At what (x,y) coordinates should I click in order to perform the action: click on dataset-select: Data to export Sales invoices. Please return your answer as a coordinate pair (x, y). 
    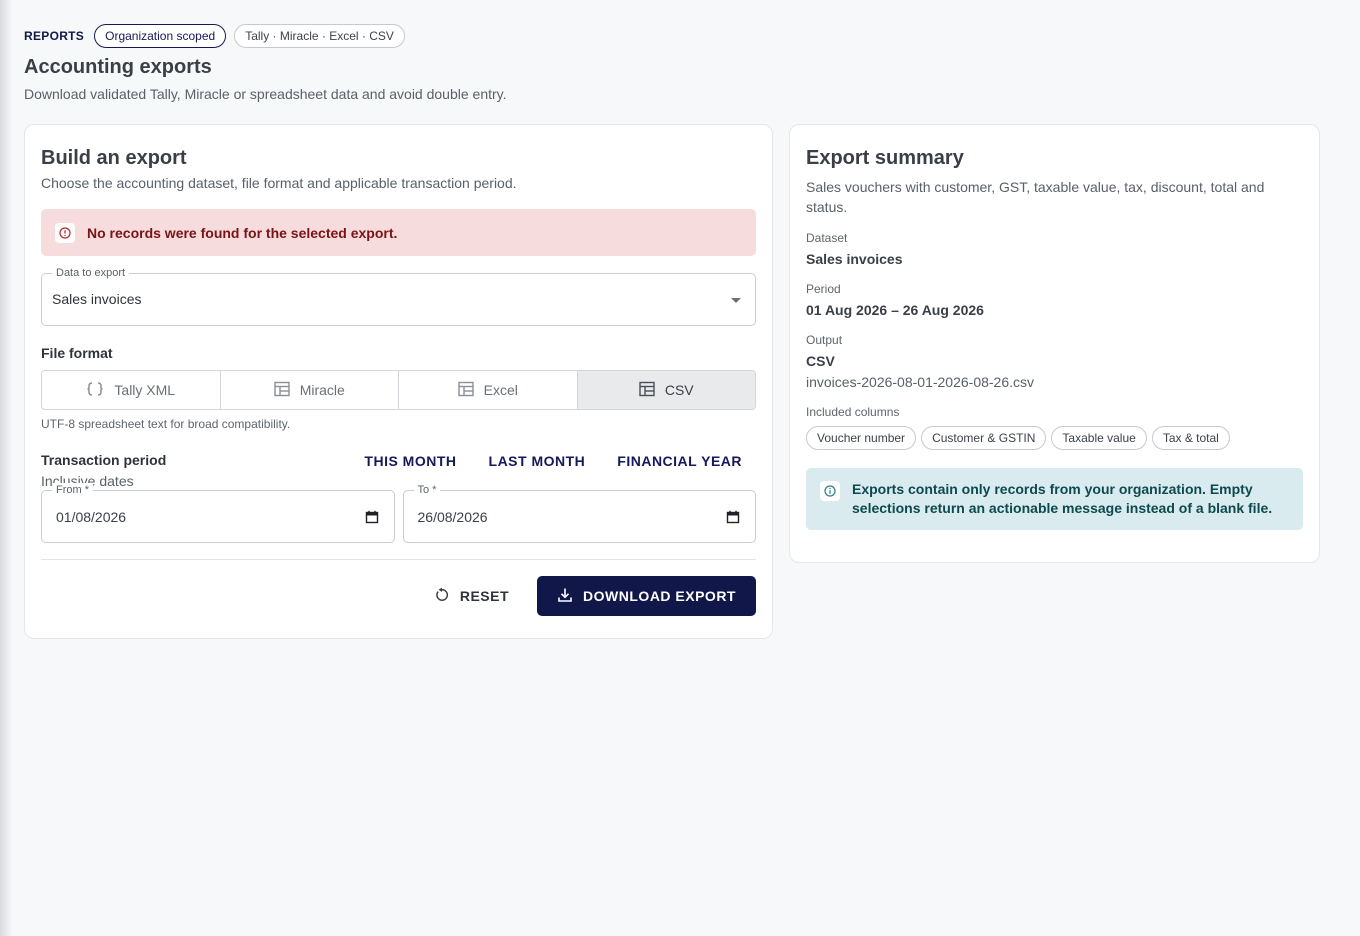
    Looking at the image, I should click on (398, 296).